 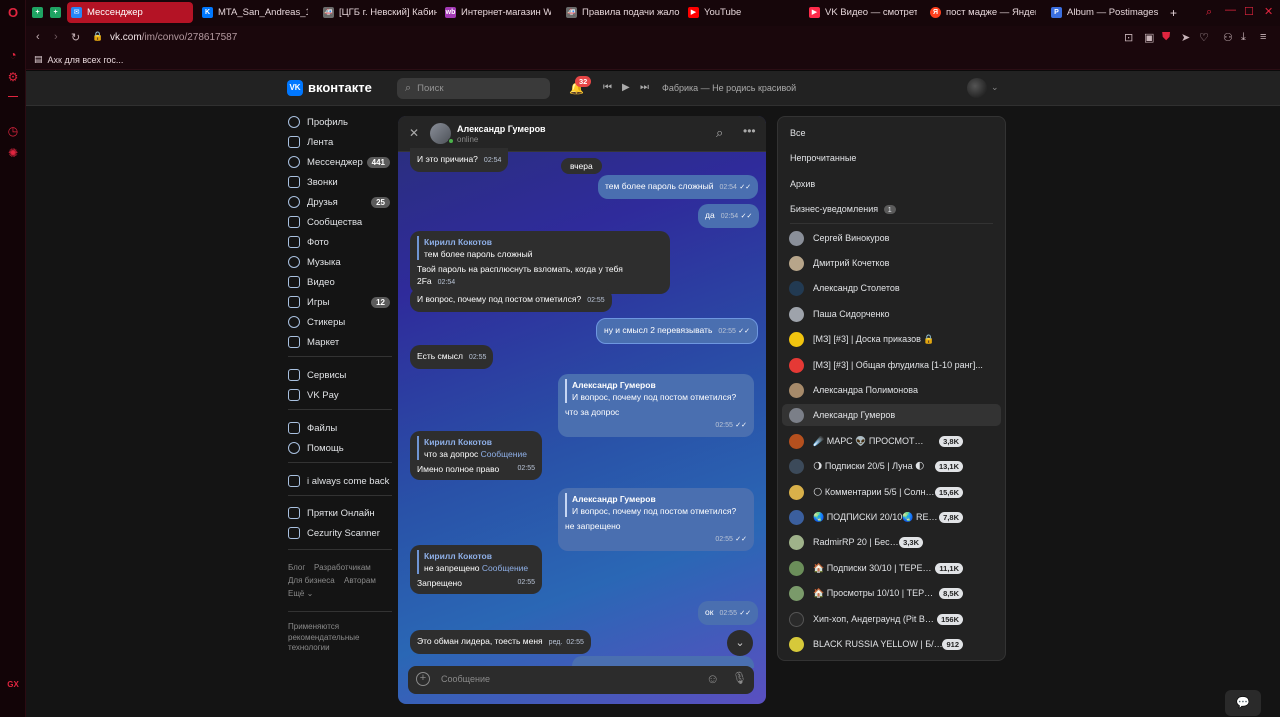 What do you see at coordinates (459, 160) in the screenshot?
I see `message-bubble: И это причина? 02:54` at bounding box center [459, 160].